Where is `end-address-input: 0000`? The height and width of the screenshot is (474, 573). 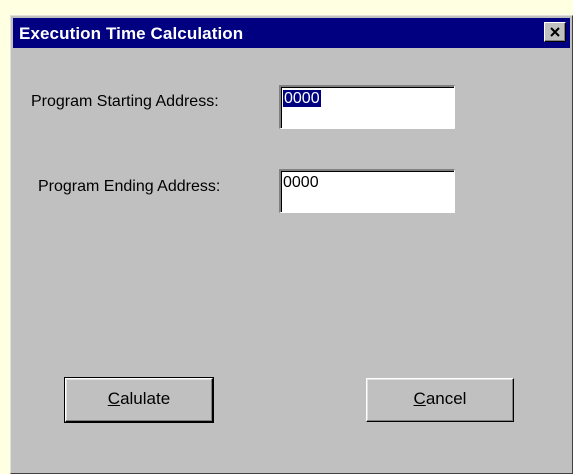
end-address-input: 0000 is located at coordinates (367, 191).